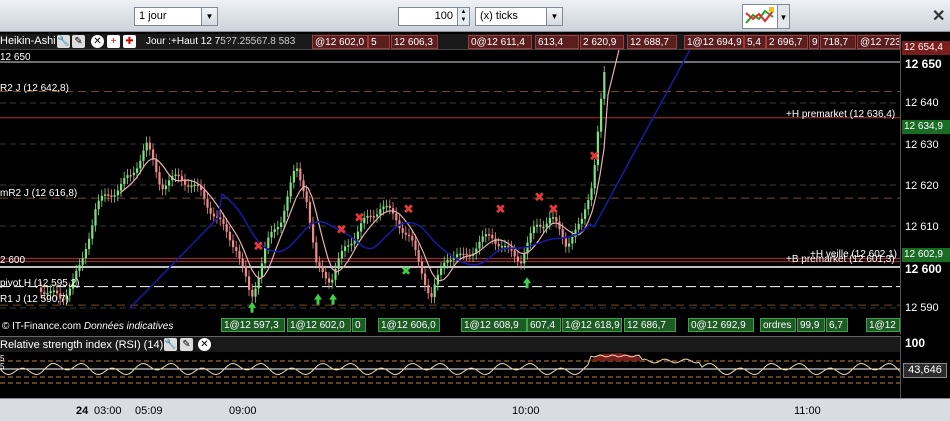  Describe the element at coordinates (923, 64) in the screenshot. I see `price-tick: 12 650` at that location.